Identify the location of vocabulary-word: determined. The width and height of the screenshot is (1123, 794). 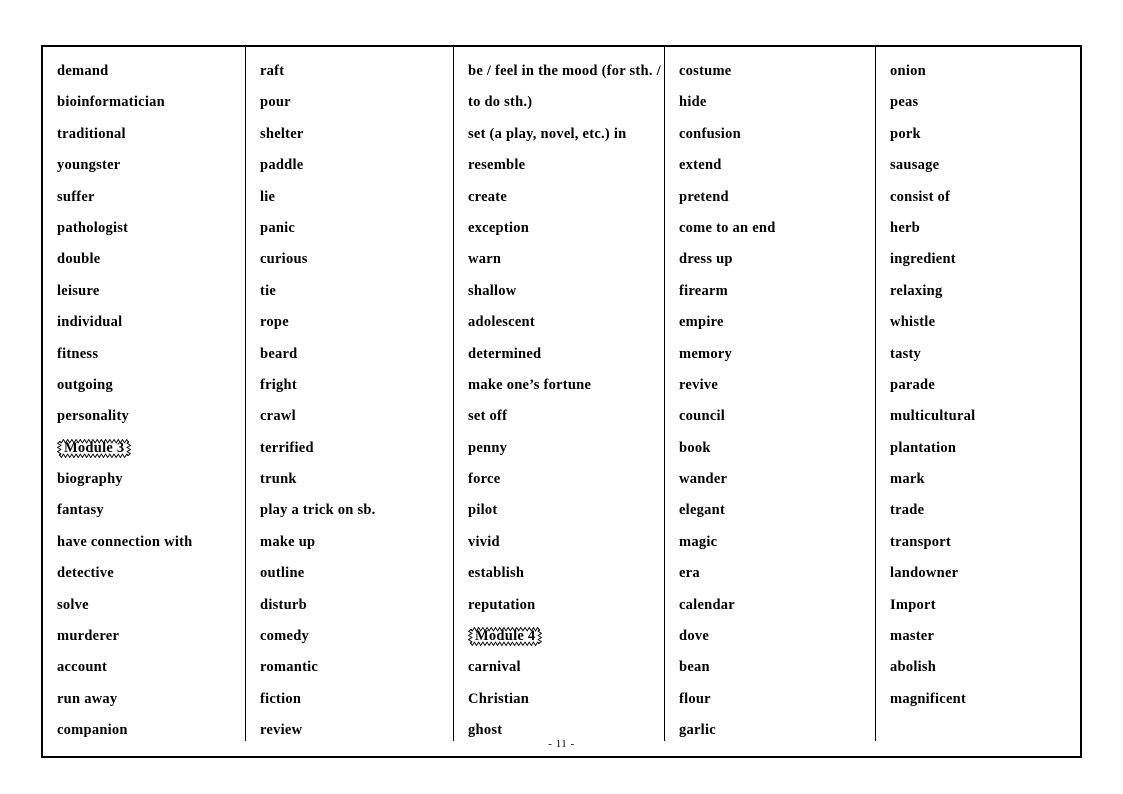
(505, 353).